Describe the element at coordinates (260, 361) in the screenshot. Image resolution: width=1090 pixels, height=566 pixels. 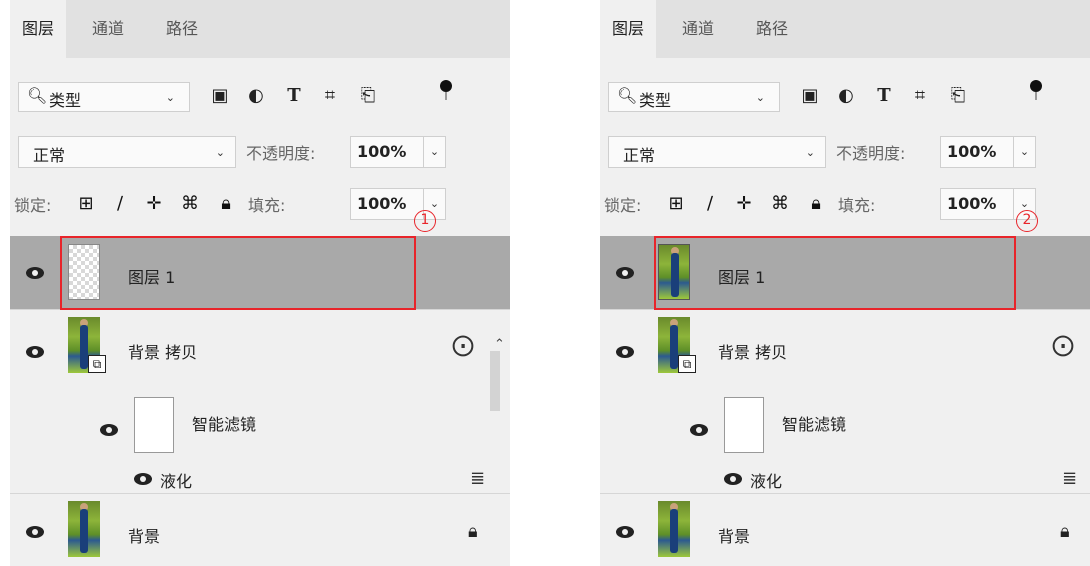
I see `layer-row-background-copy: ⧉ 背景 拷贝 ⨀ ⌃` at that location.